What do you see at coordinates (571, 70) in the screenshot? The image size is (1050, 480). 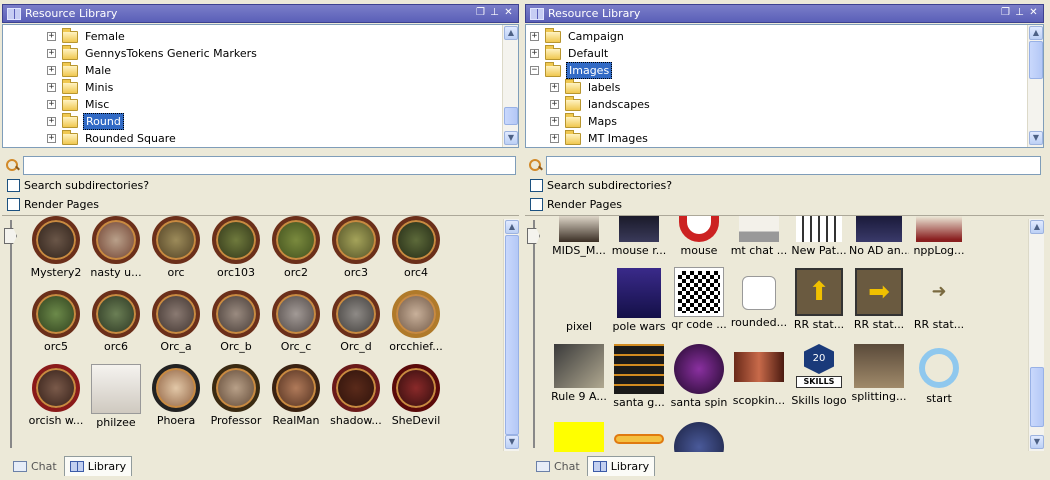 I see `tree-item-selected: − Images` at bounding box center [571, 70].